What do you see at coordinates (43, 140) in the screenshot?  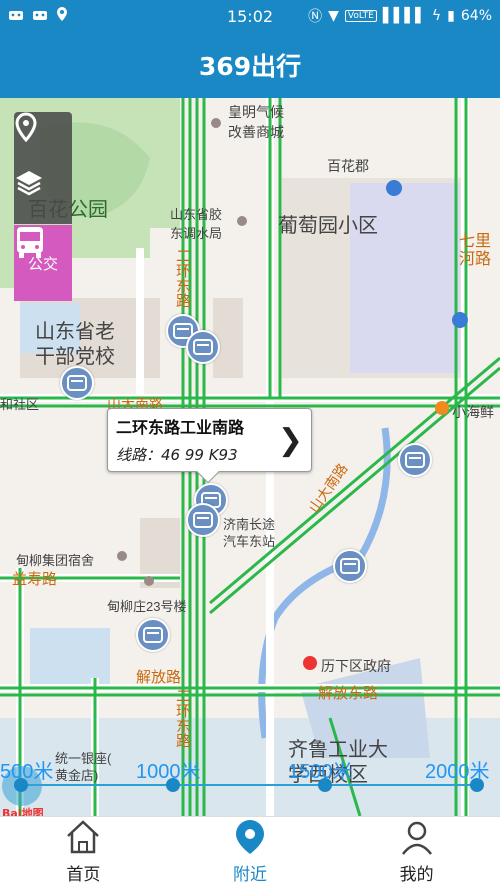 I see `location-button` at bounding box center [43, 140].